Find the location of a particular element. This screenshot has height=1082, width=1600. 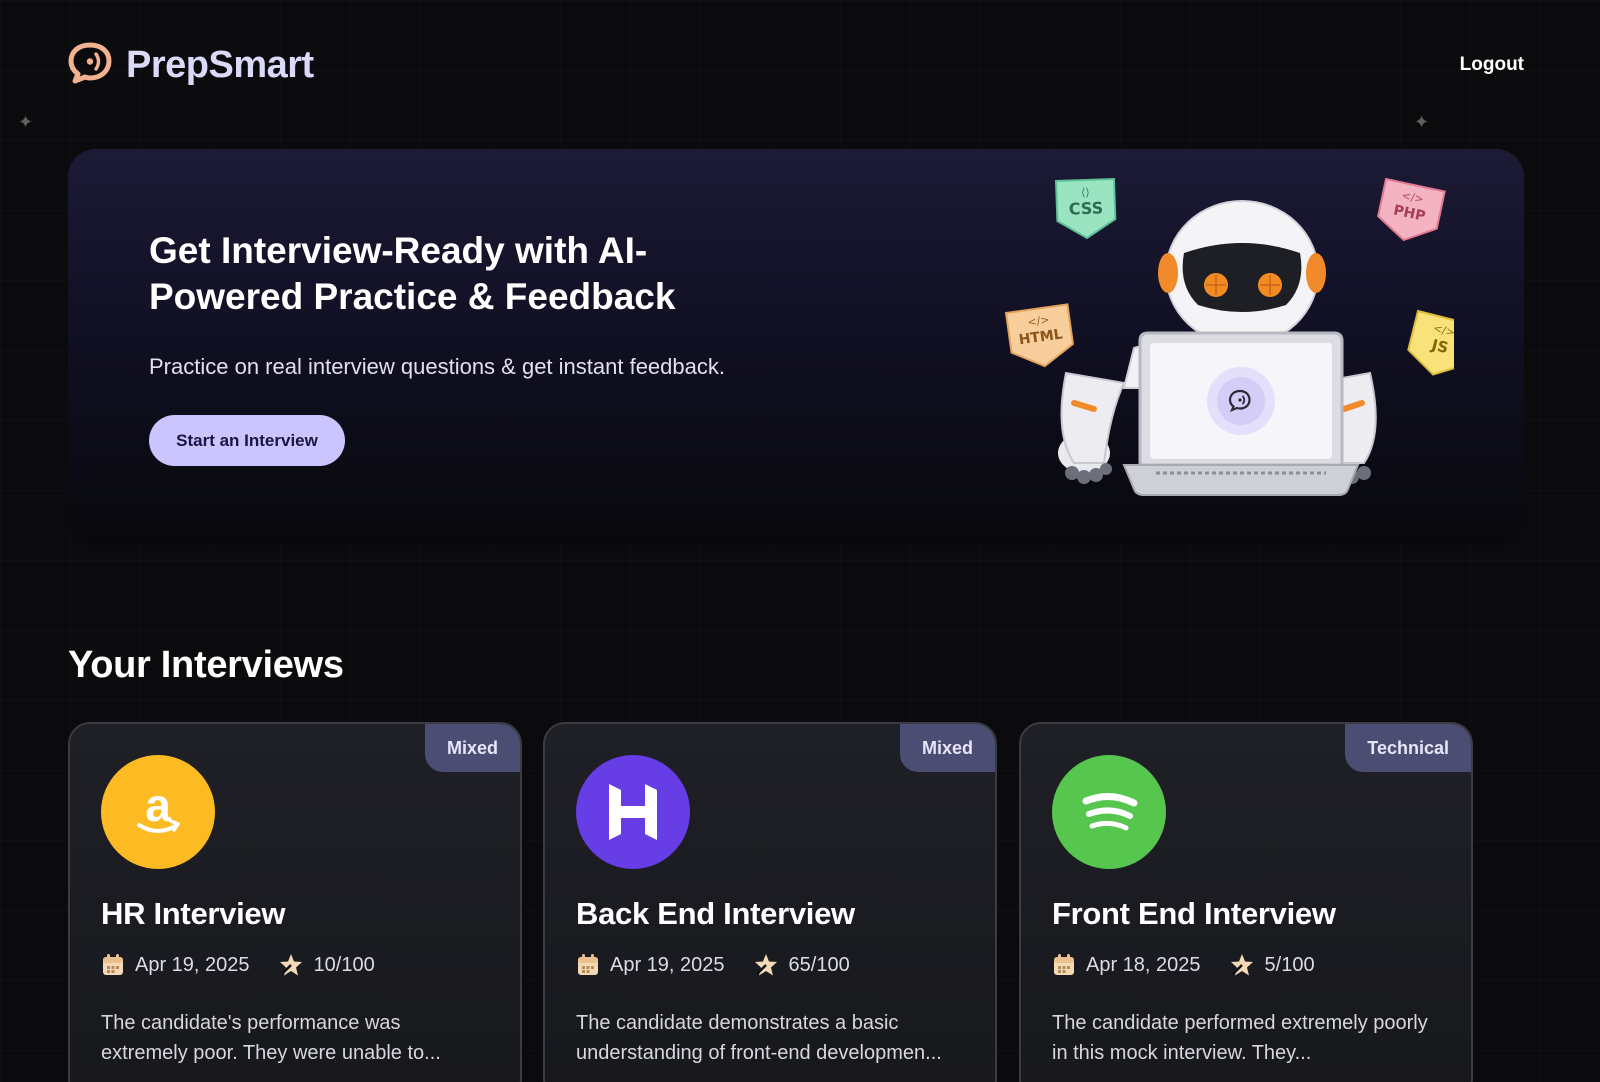

brand-link: PrepSmart is located at coordinates (191, 65).